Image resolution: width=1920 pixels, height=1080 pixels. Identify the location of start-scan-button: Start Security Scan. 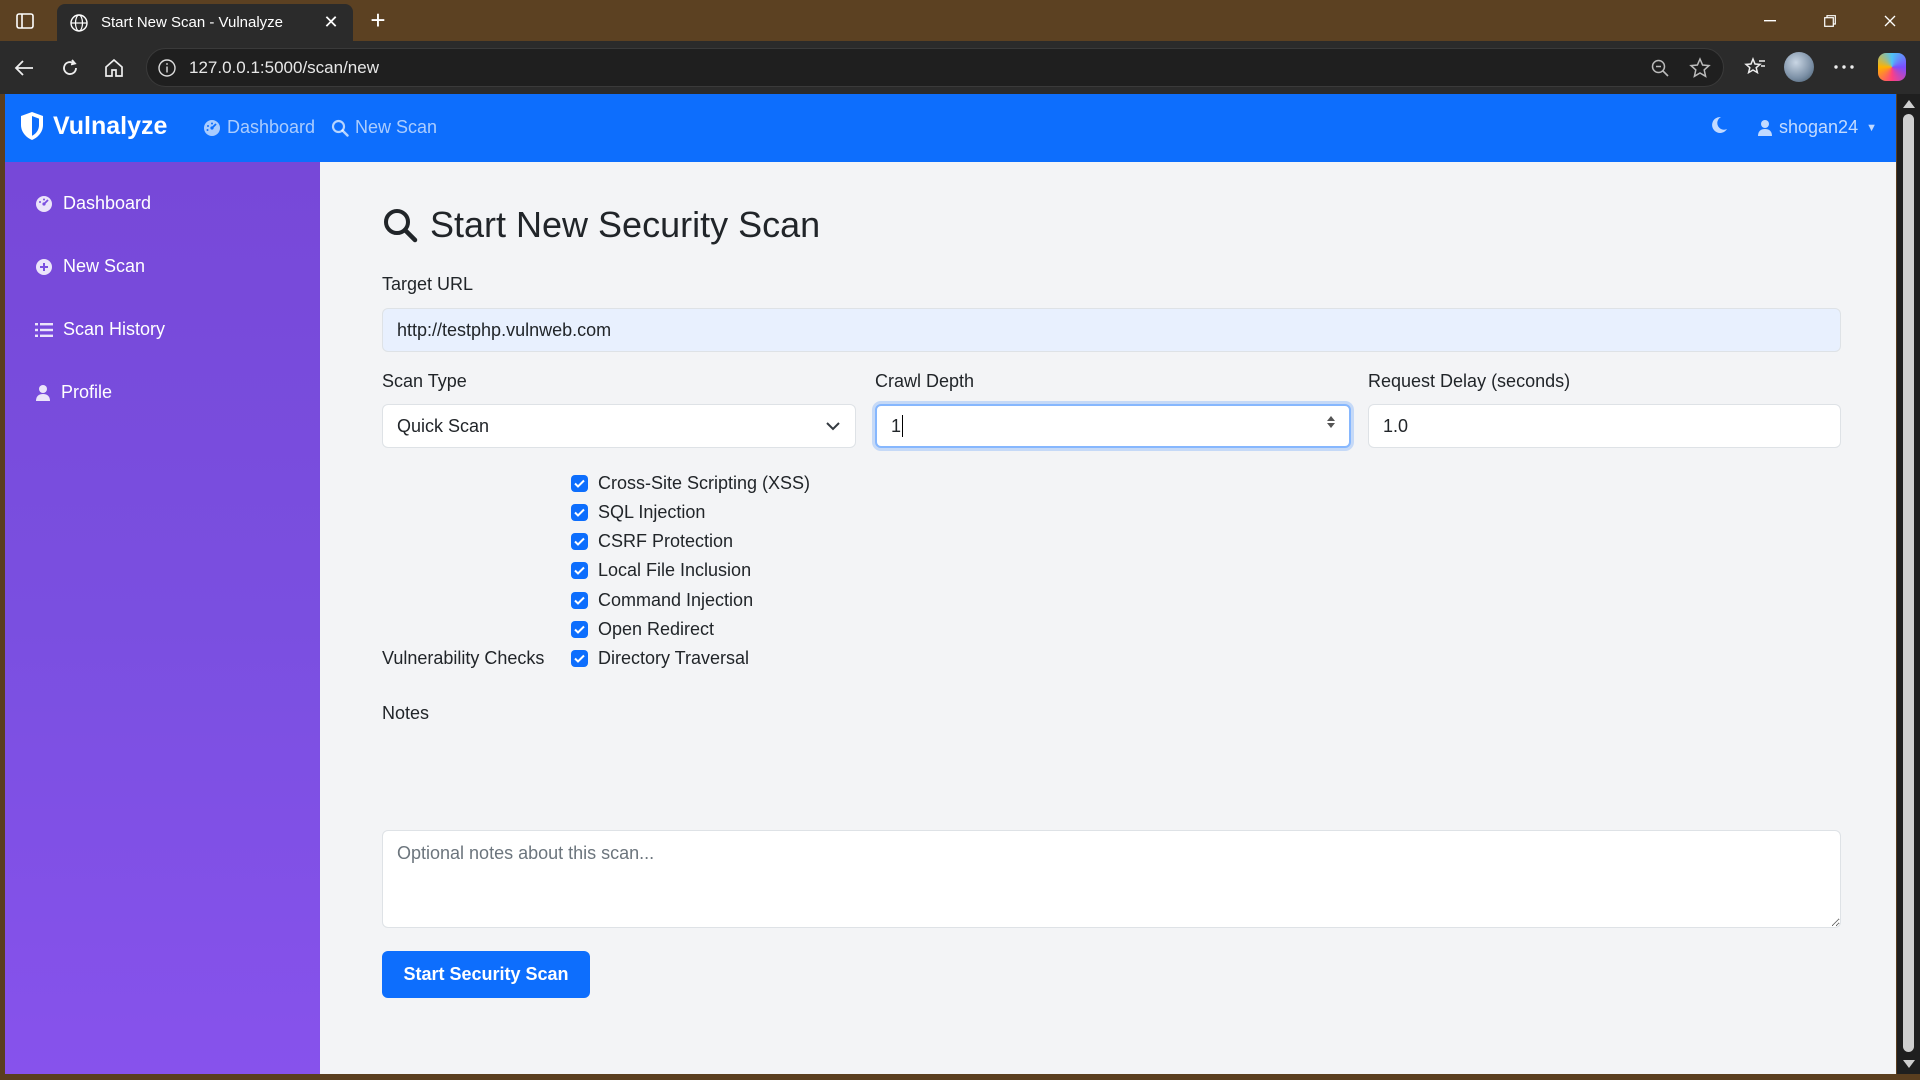
(486, 974).